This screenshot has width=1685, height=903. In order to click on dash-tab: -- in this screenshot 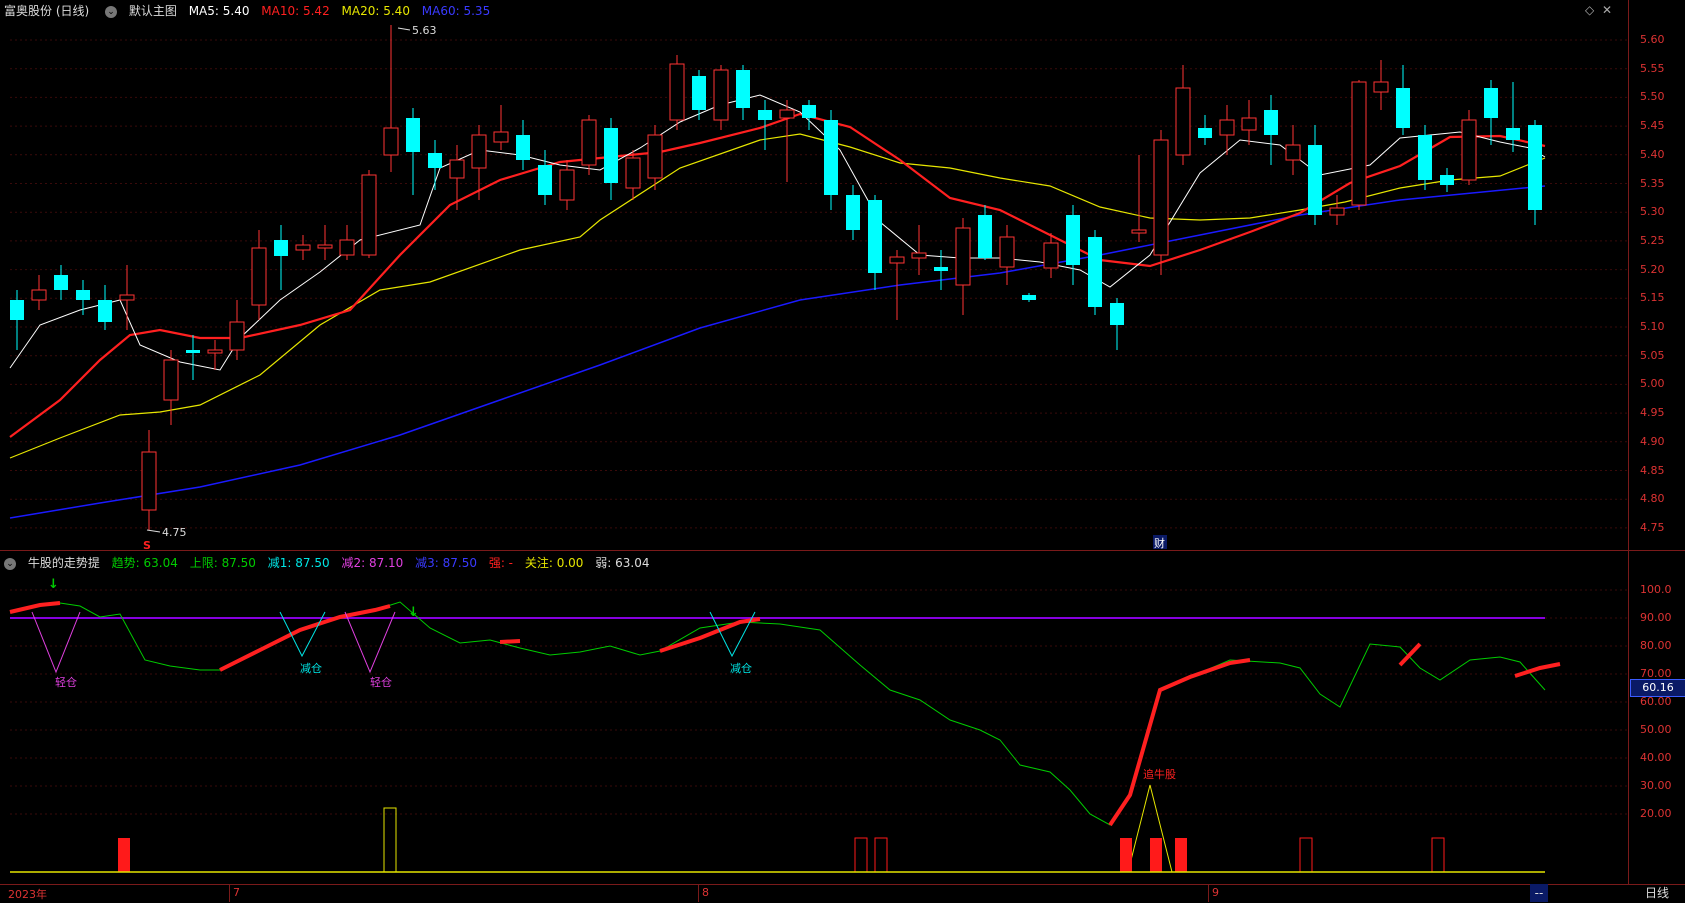, I will do `click(1539, 893)`.